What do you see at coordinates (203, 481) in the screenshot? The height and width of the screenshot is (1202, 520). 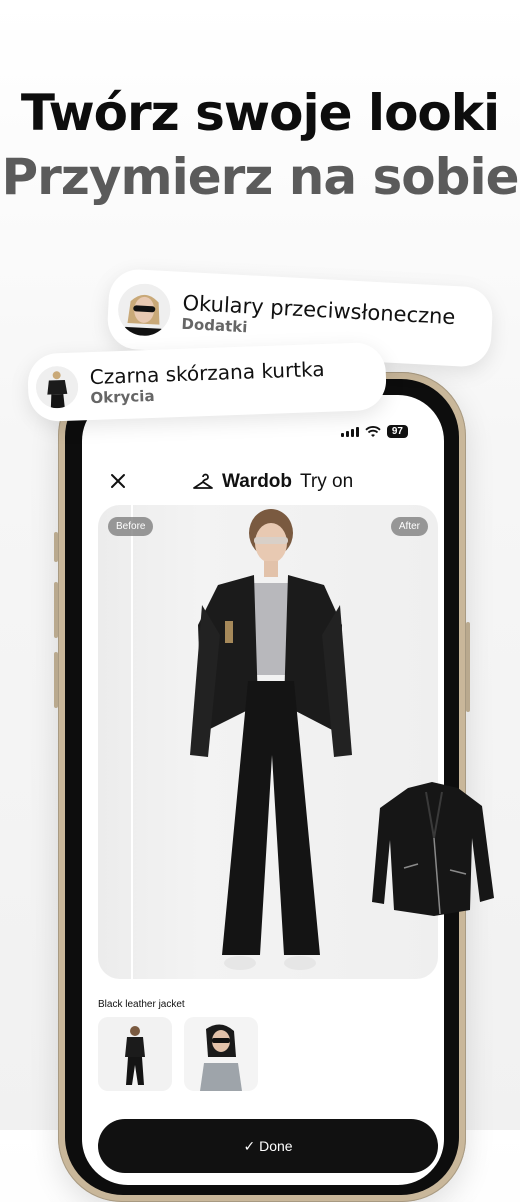 I see `hanger-icon` at bounding box center [203, 481].